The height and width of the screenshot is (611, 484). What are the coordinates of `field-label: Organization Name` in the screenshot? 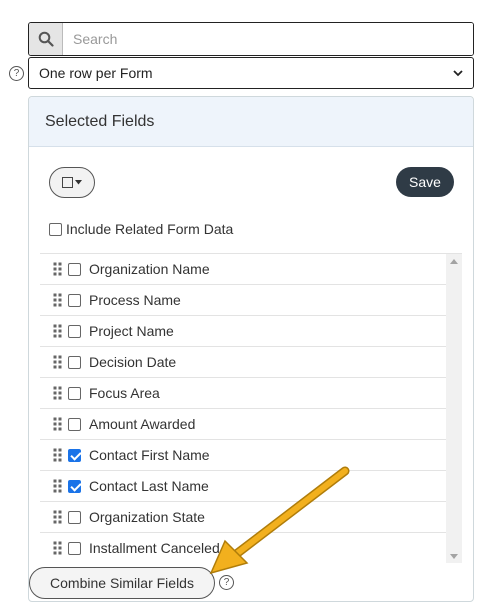 It's located at (149, 269).